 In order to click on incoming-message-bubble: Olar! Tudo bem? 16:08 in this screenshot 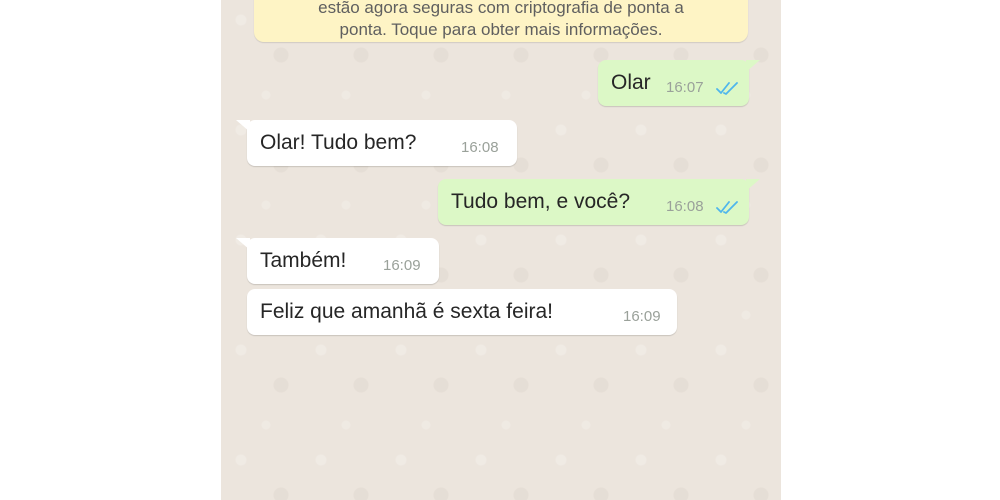, I will do `click(376, 143)`.